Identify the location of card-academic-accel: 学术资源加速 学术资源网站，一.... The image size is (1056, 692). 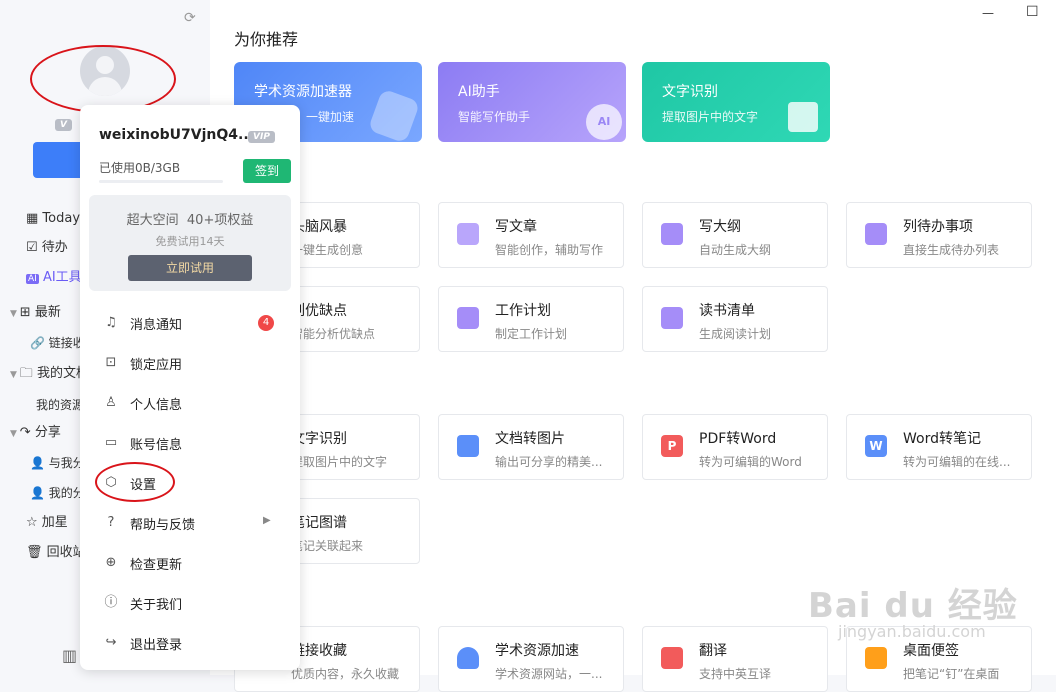
(531, 659).